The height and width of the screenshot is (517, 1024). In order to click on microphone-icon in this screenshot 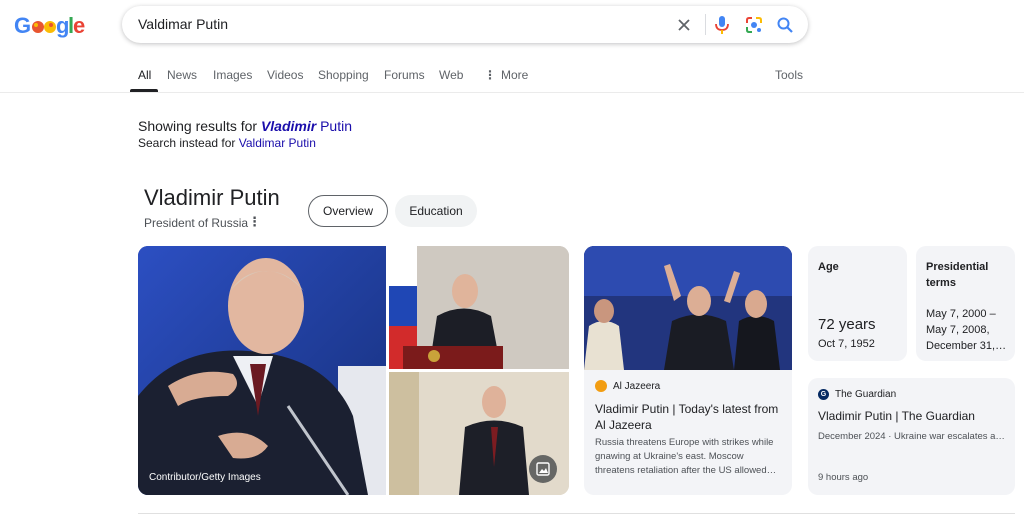, I will do `click(722, 25)`.